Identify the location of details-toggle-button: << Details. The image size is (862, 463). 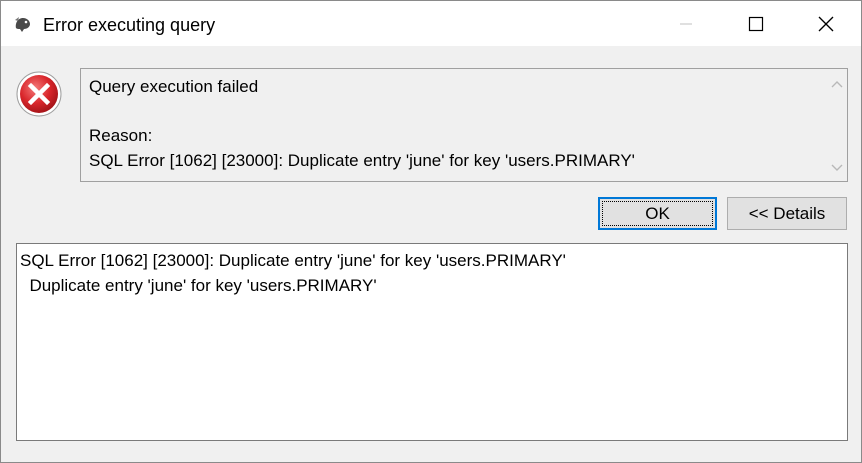
(787, 213).